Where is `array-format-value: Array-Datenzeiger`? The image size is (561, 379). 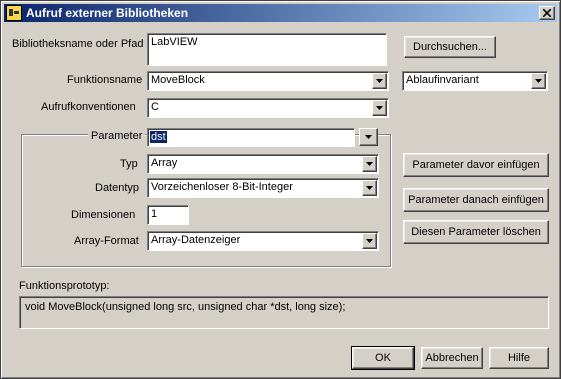
array-format-value: Array-Datenzeiger is located at coordinates (196, 240).